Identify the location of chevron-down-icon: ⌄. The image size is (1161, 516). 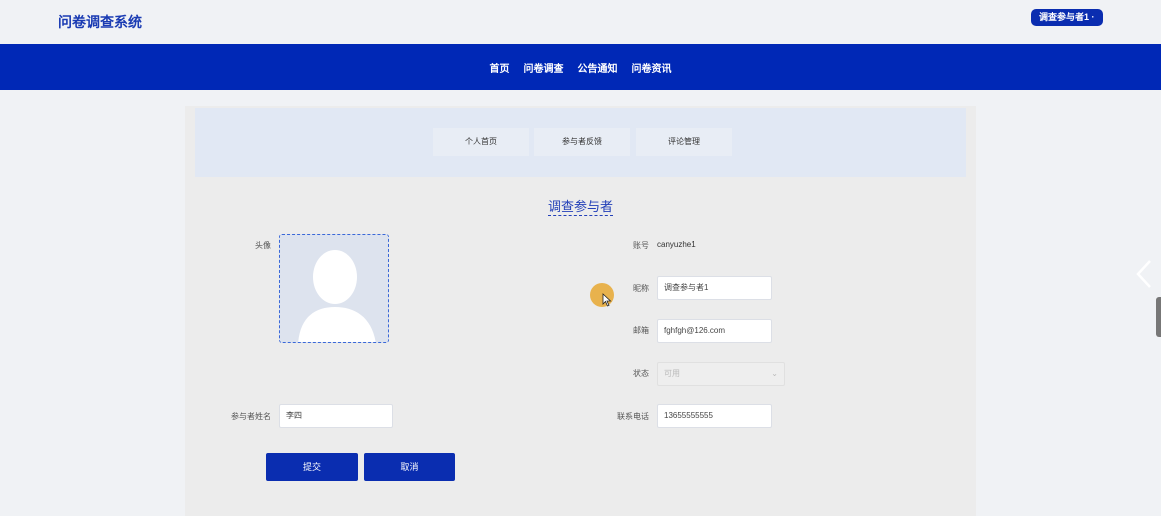
(774, 373).